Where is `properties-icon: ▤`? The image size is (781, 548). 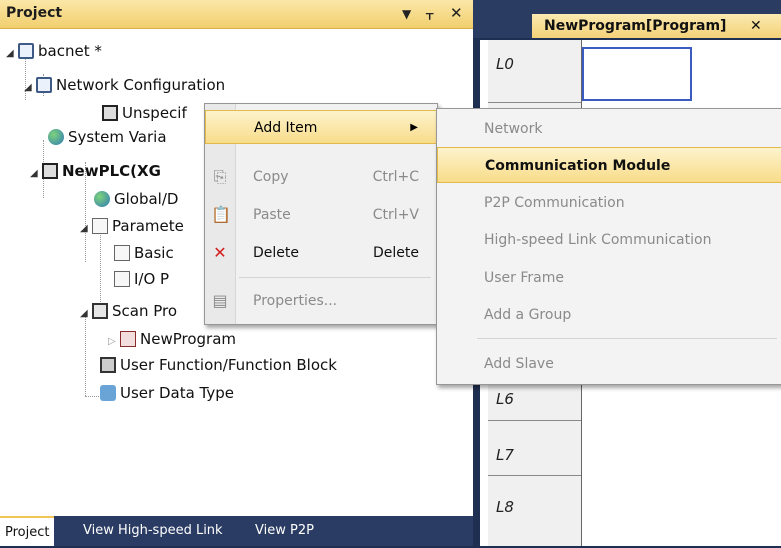 properties-icon: ▤ is located at coordinates (220, 300).